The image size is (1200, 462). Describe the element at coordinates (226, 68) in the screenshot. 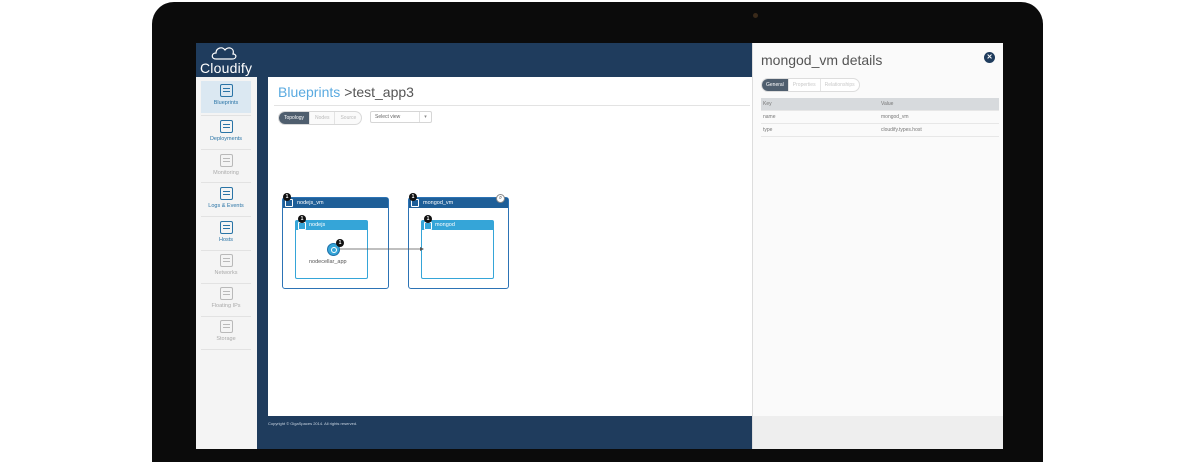

I see `logo-text: Cloudify` at that location.